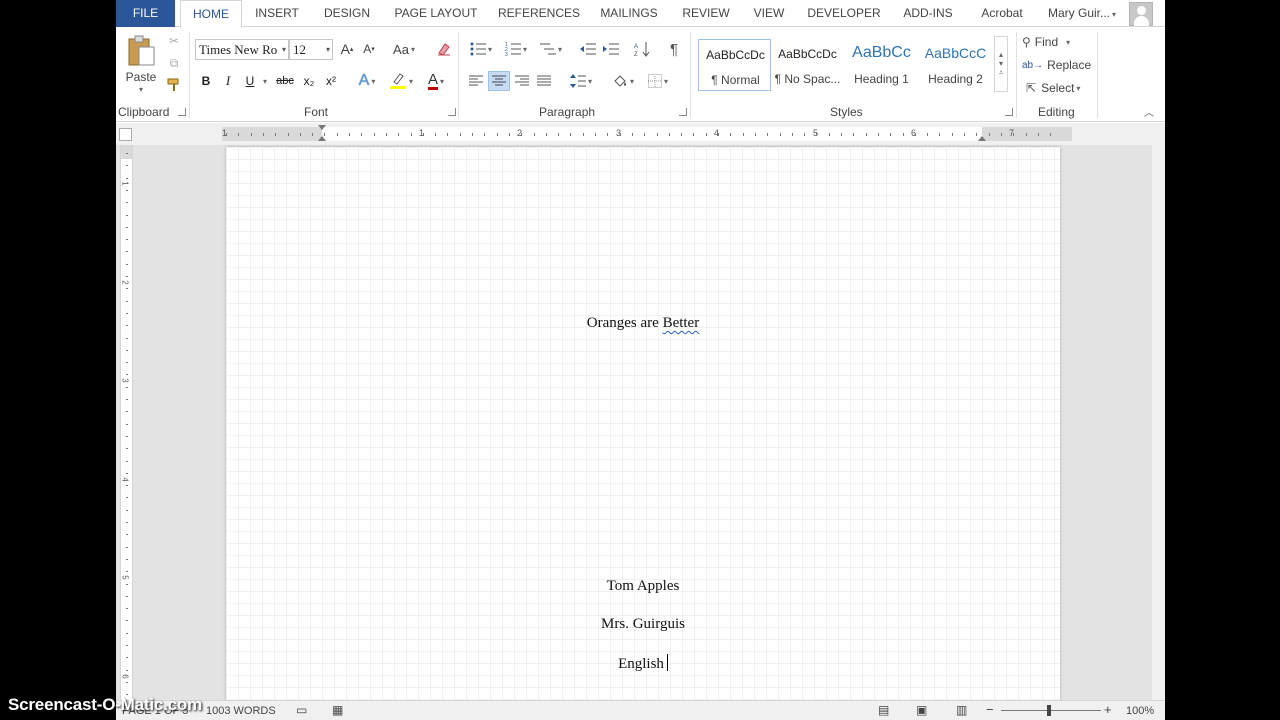 This screenshot has height=720, width=1280. I want to click on tab-developer: DEVELOPER, so click(844, 13).